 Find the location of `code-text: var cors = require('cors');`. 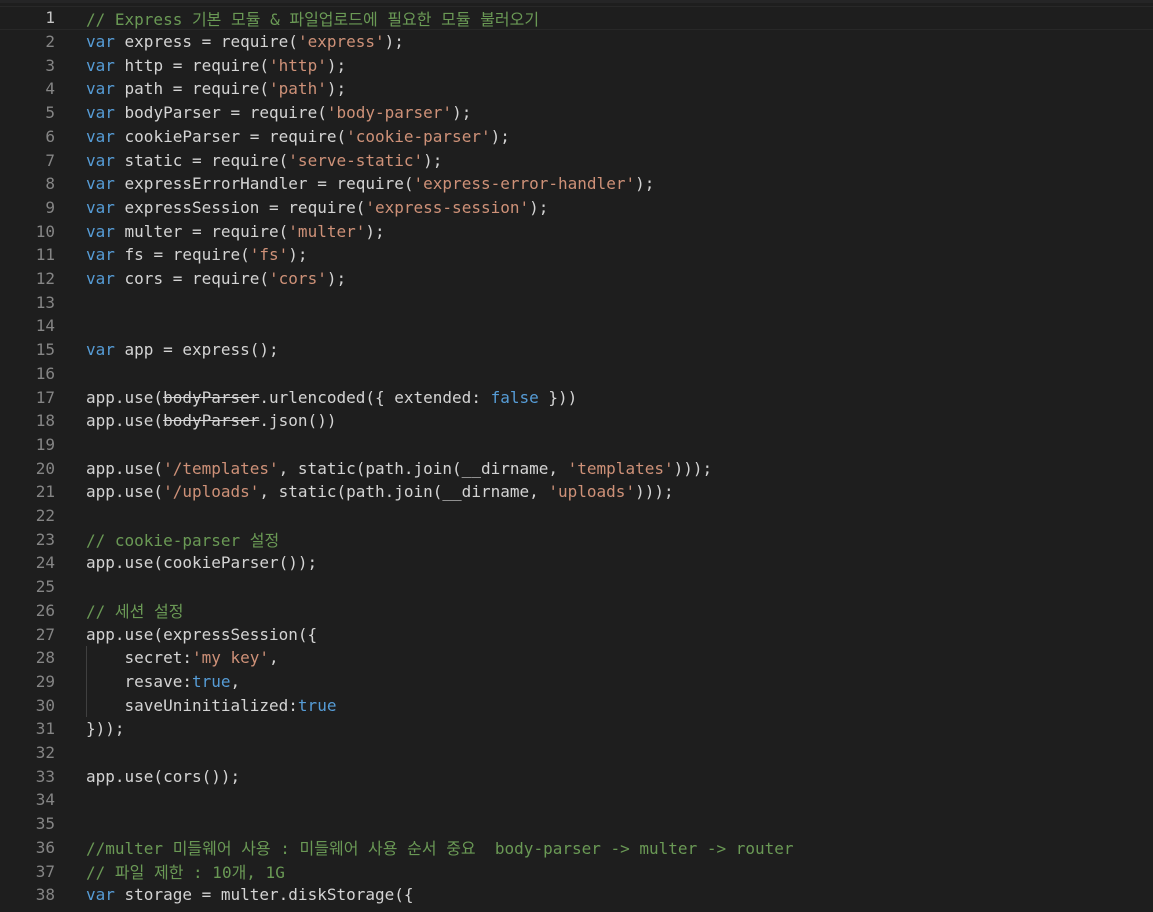

code-text: var cors = require('cors'); is located at coordinates (216, 278).